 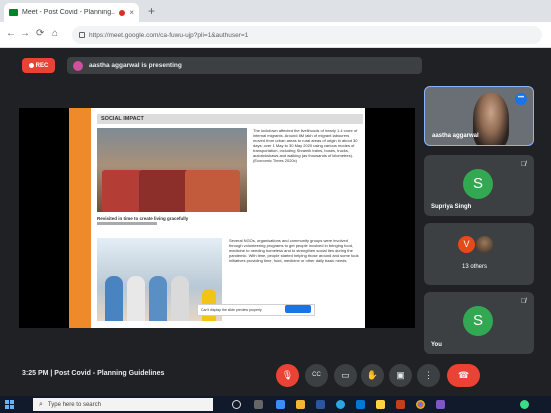 What do you see at coordinates (316, 375) in the screenshot?
I see `captions-button: CC` at bounding box center [316, 375].